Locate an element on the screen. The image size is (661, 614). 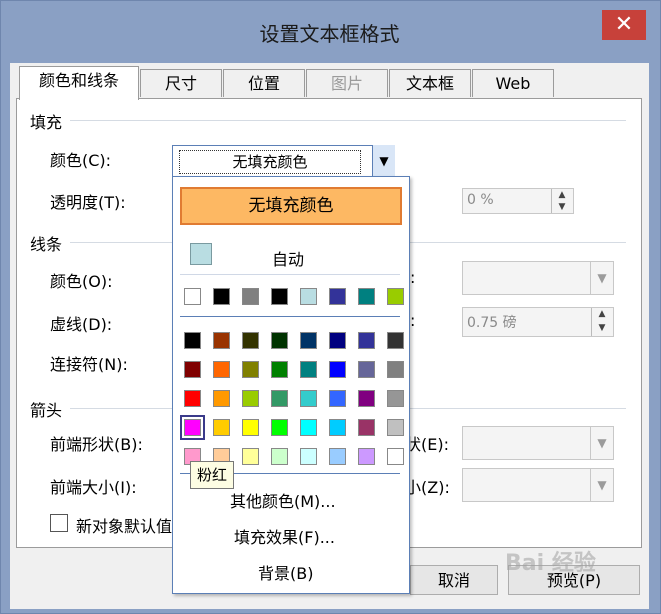
line-weight-spinner: 0.75 磅 ▲ ▼ is located at coordinates (538, 322).